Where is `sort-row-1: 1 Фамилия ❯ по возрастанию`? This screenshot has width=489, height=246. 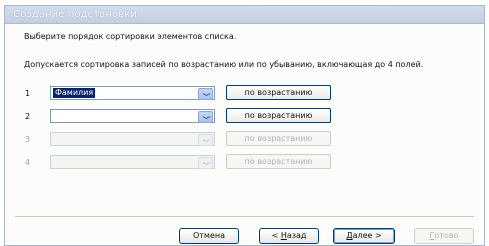
sort-row-1: 1 Фамилия ❯ по возрастанию is located at coordinates (181, 93).